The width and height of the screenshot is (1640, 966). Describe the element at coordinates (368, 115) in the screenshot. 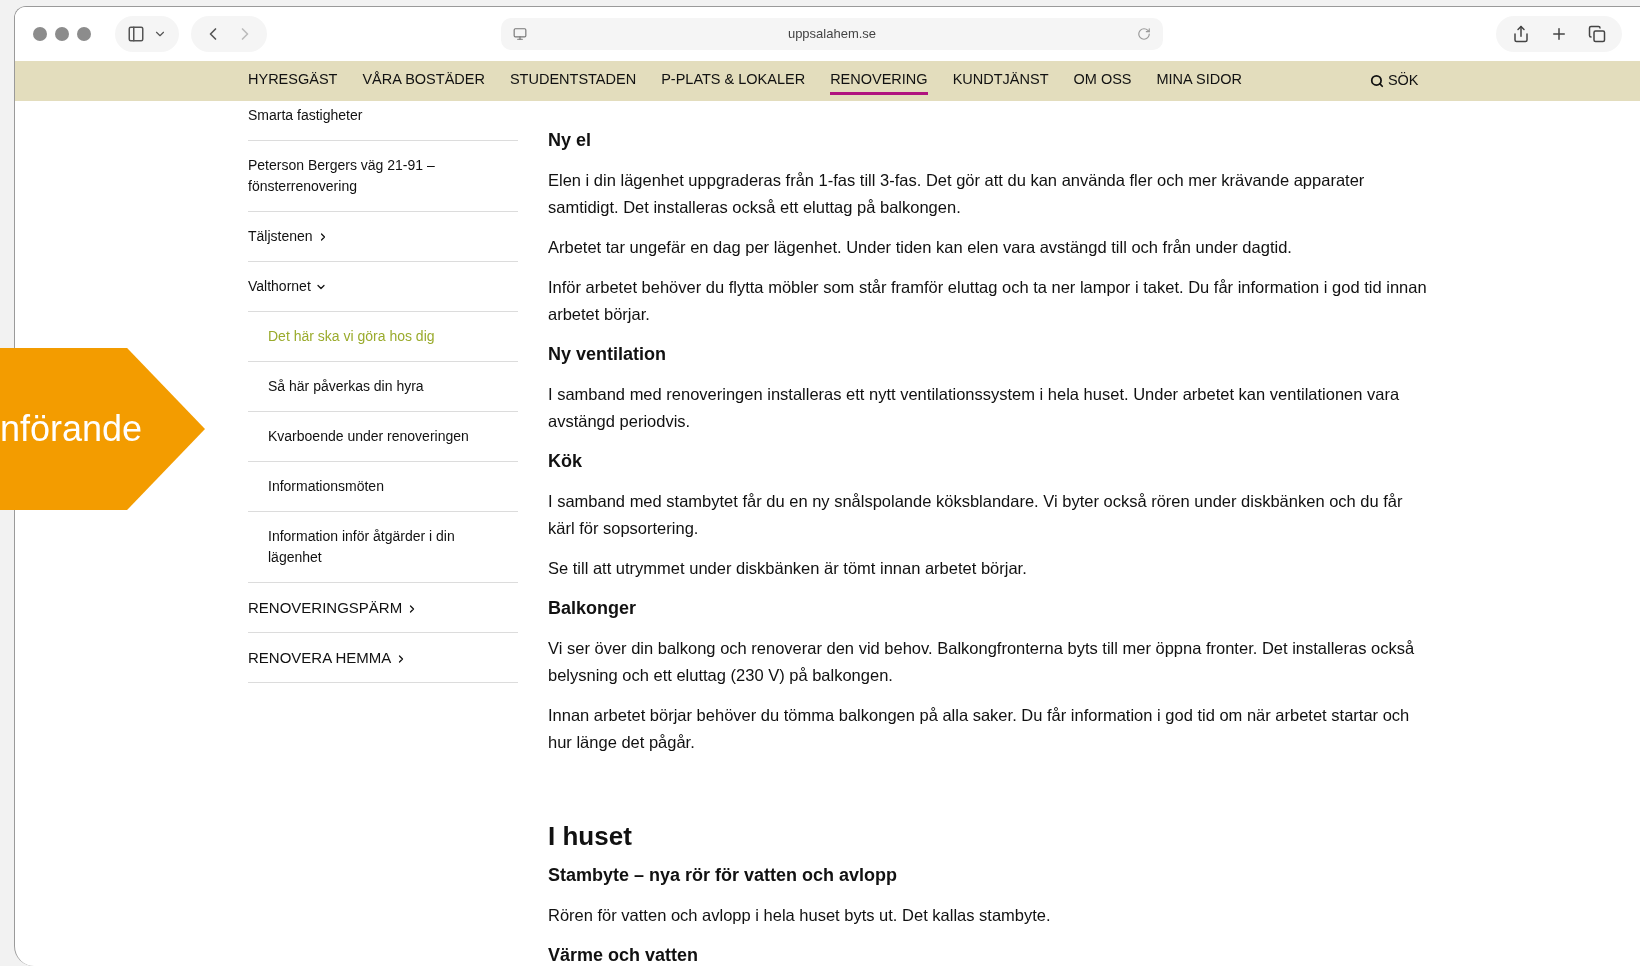

I see `sidebar-link: Smarta fastigheter` at that location.